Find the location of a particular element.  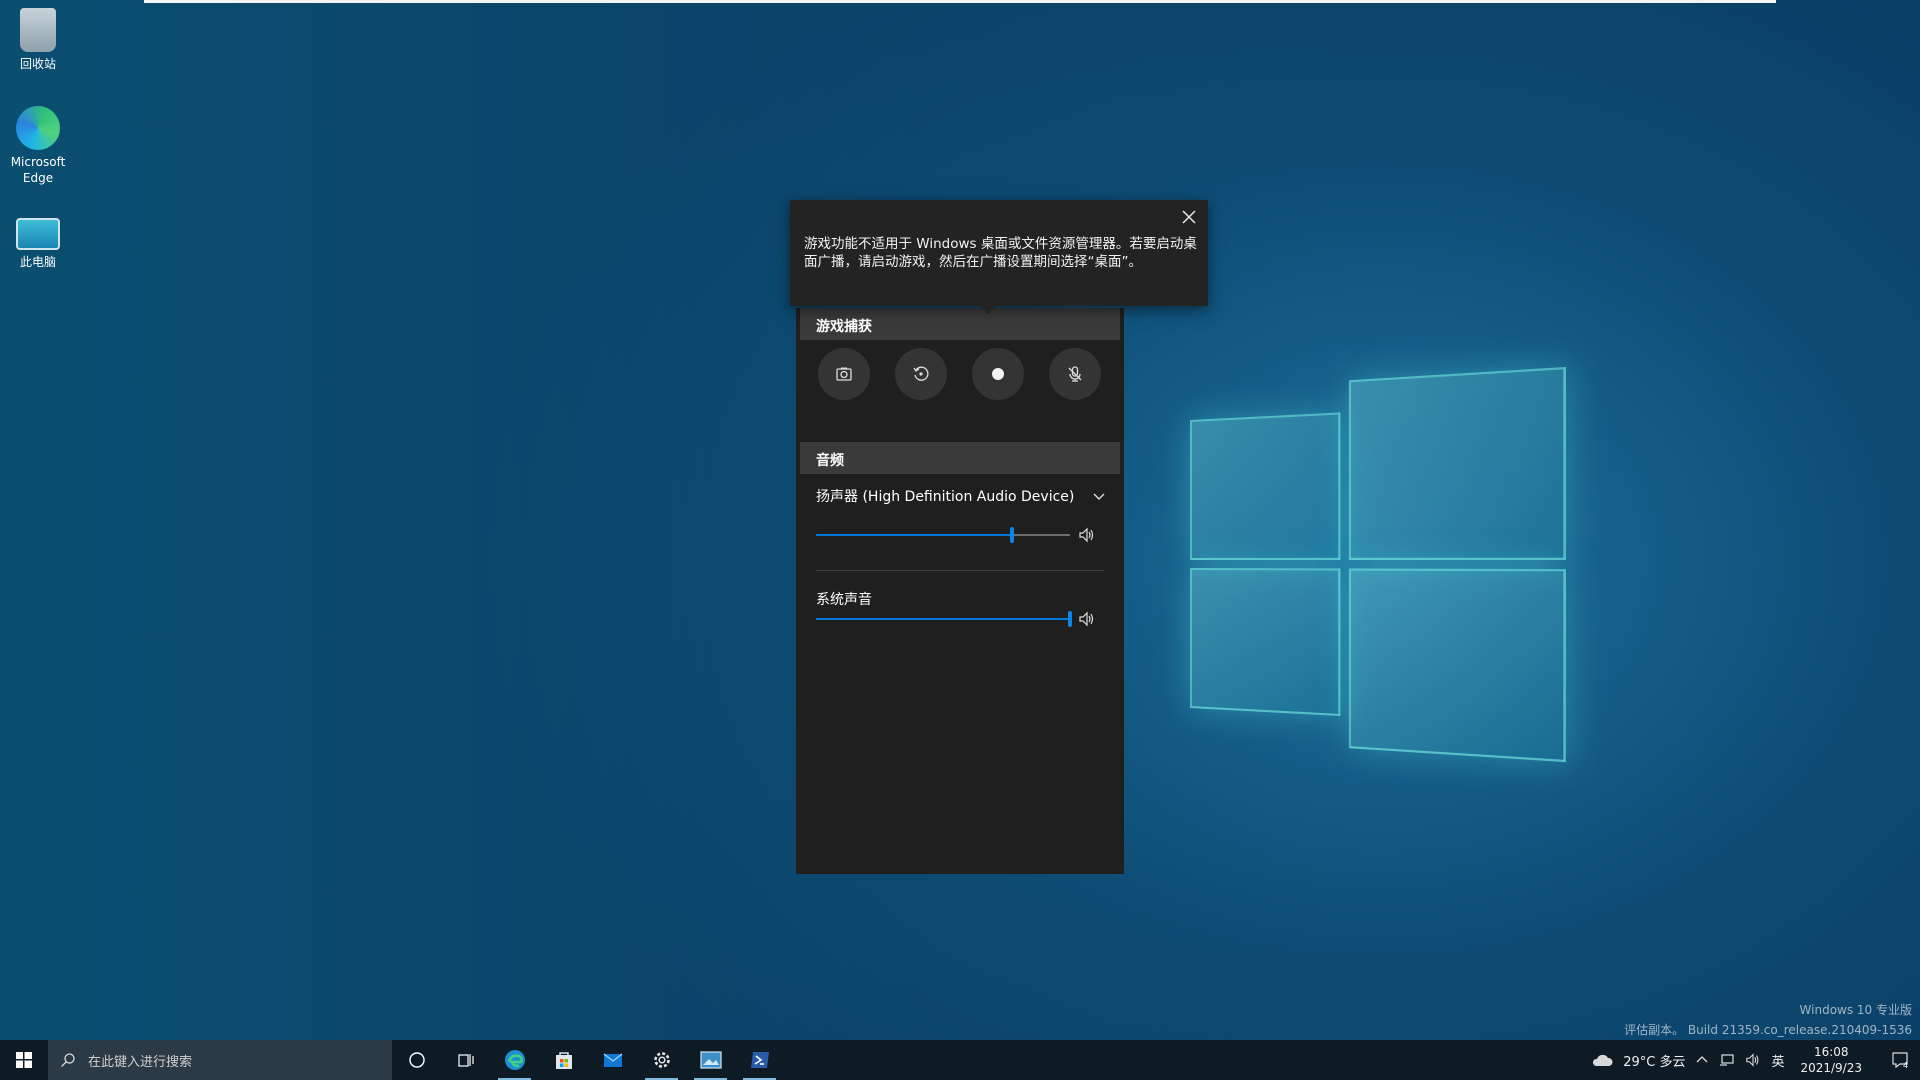

audio-device-name: 扬声器 (High Definition Audio Device) is located at coordinates (945, 497).